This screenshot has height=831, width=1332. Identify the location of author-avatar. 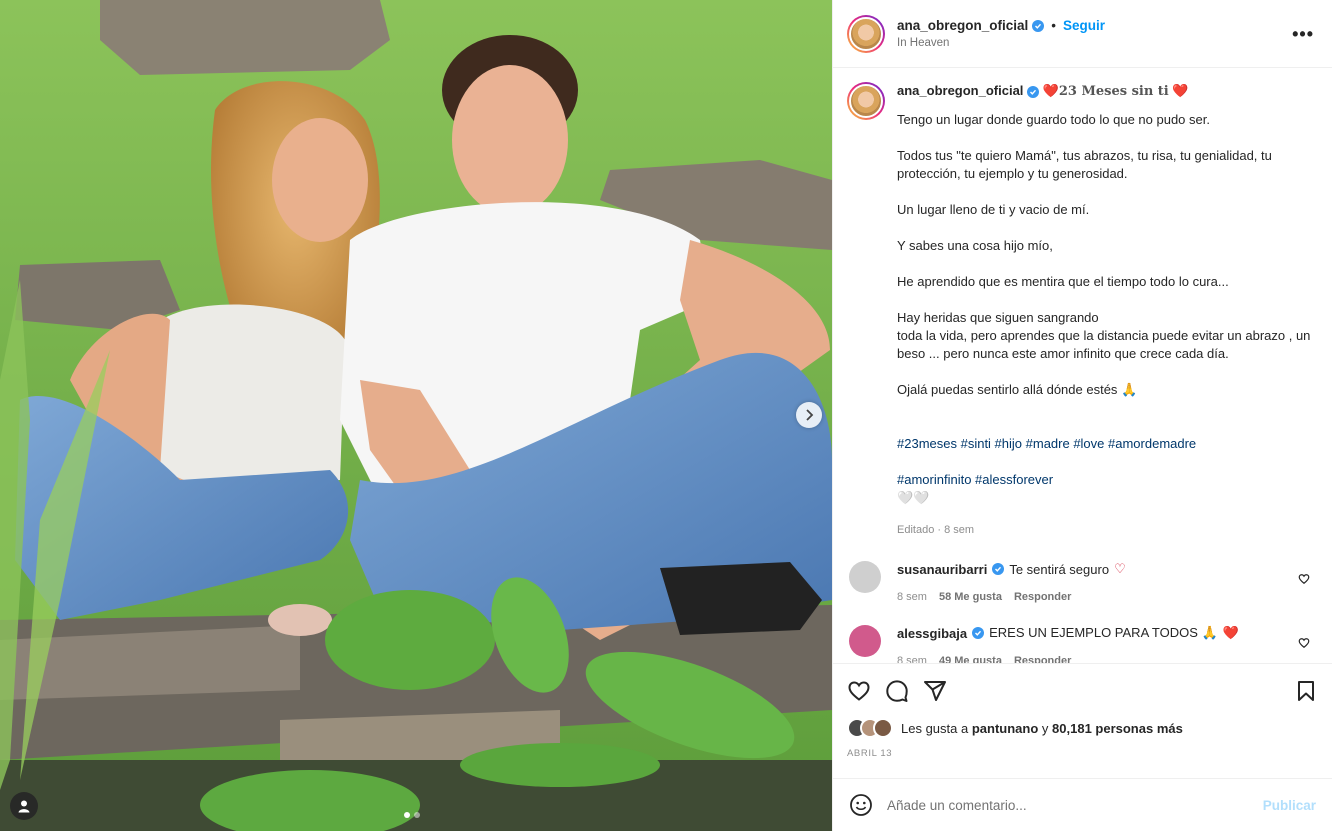
(866, 33).